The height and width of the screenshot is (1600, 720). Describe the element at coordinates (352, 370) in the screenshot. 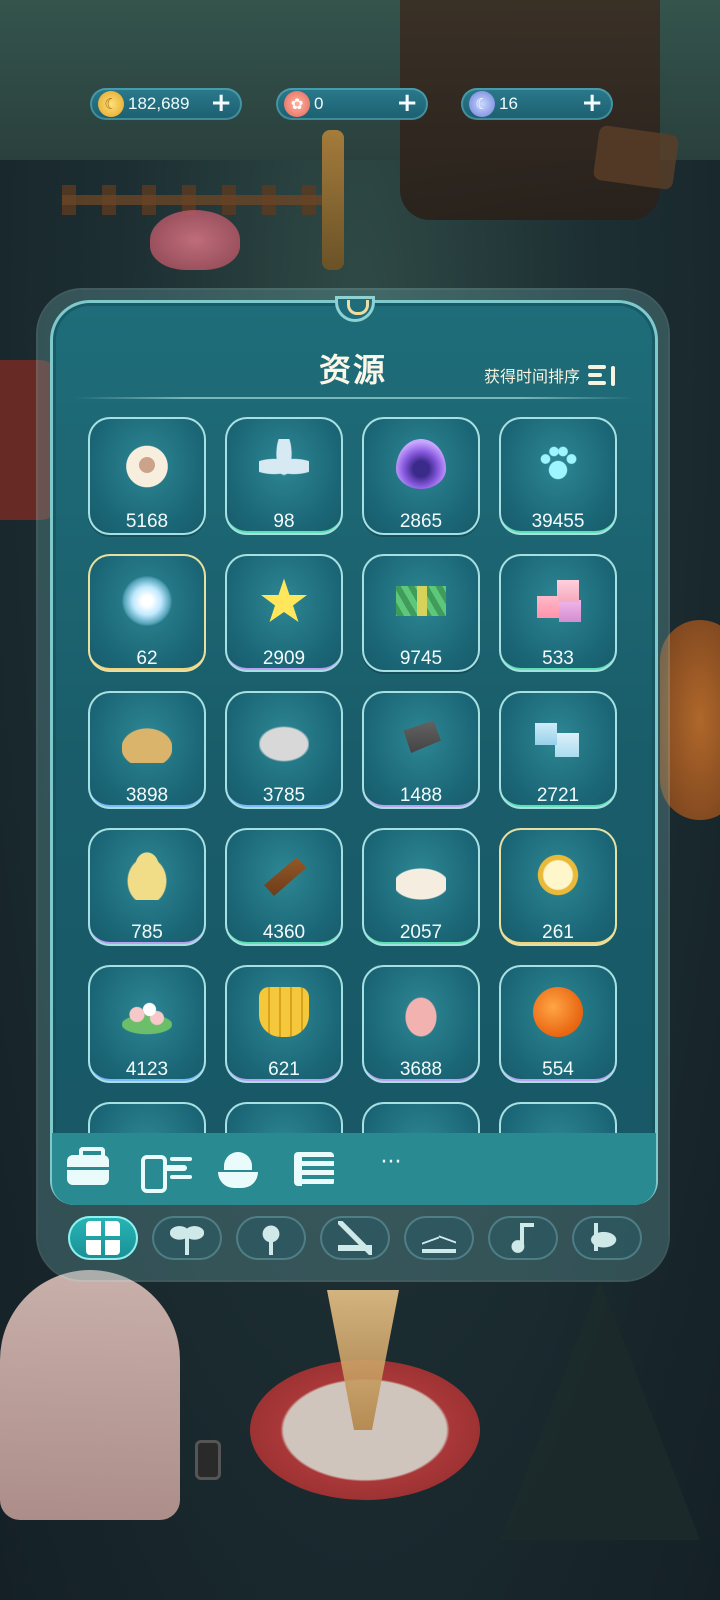

I see `panel-title: 资源` at that location.